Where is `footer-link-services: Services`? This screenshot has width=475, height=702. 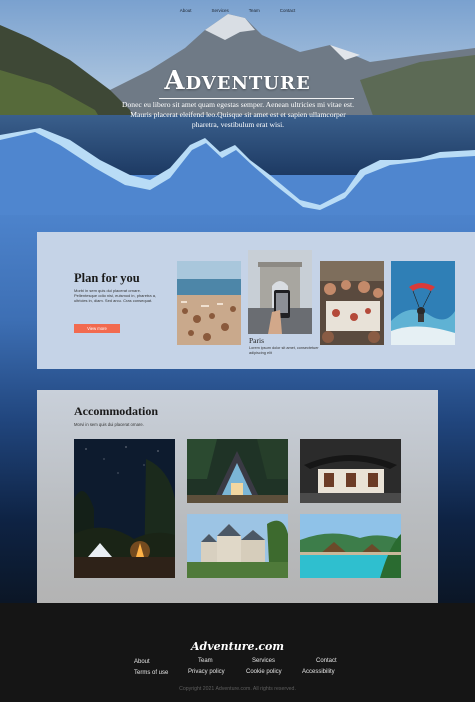
footer-link-services: Services is located at coordinates (263, 661).